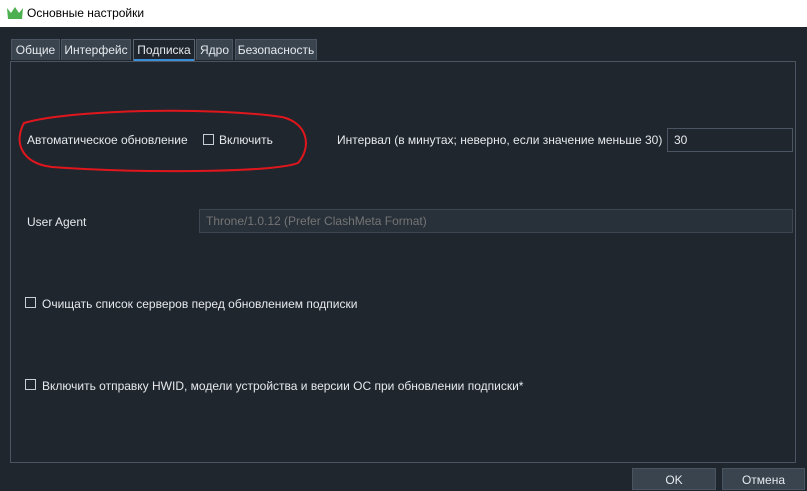 This screenshot has height=491, width=807. I want to click on title-bar: Основные настройки, so click(403, 13).